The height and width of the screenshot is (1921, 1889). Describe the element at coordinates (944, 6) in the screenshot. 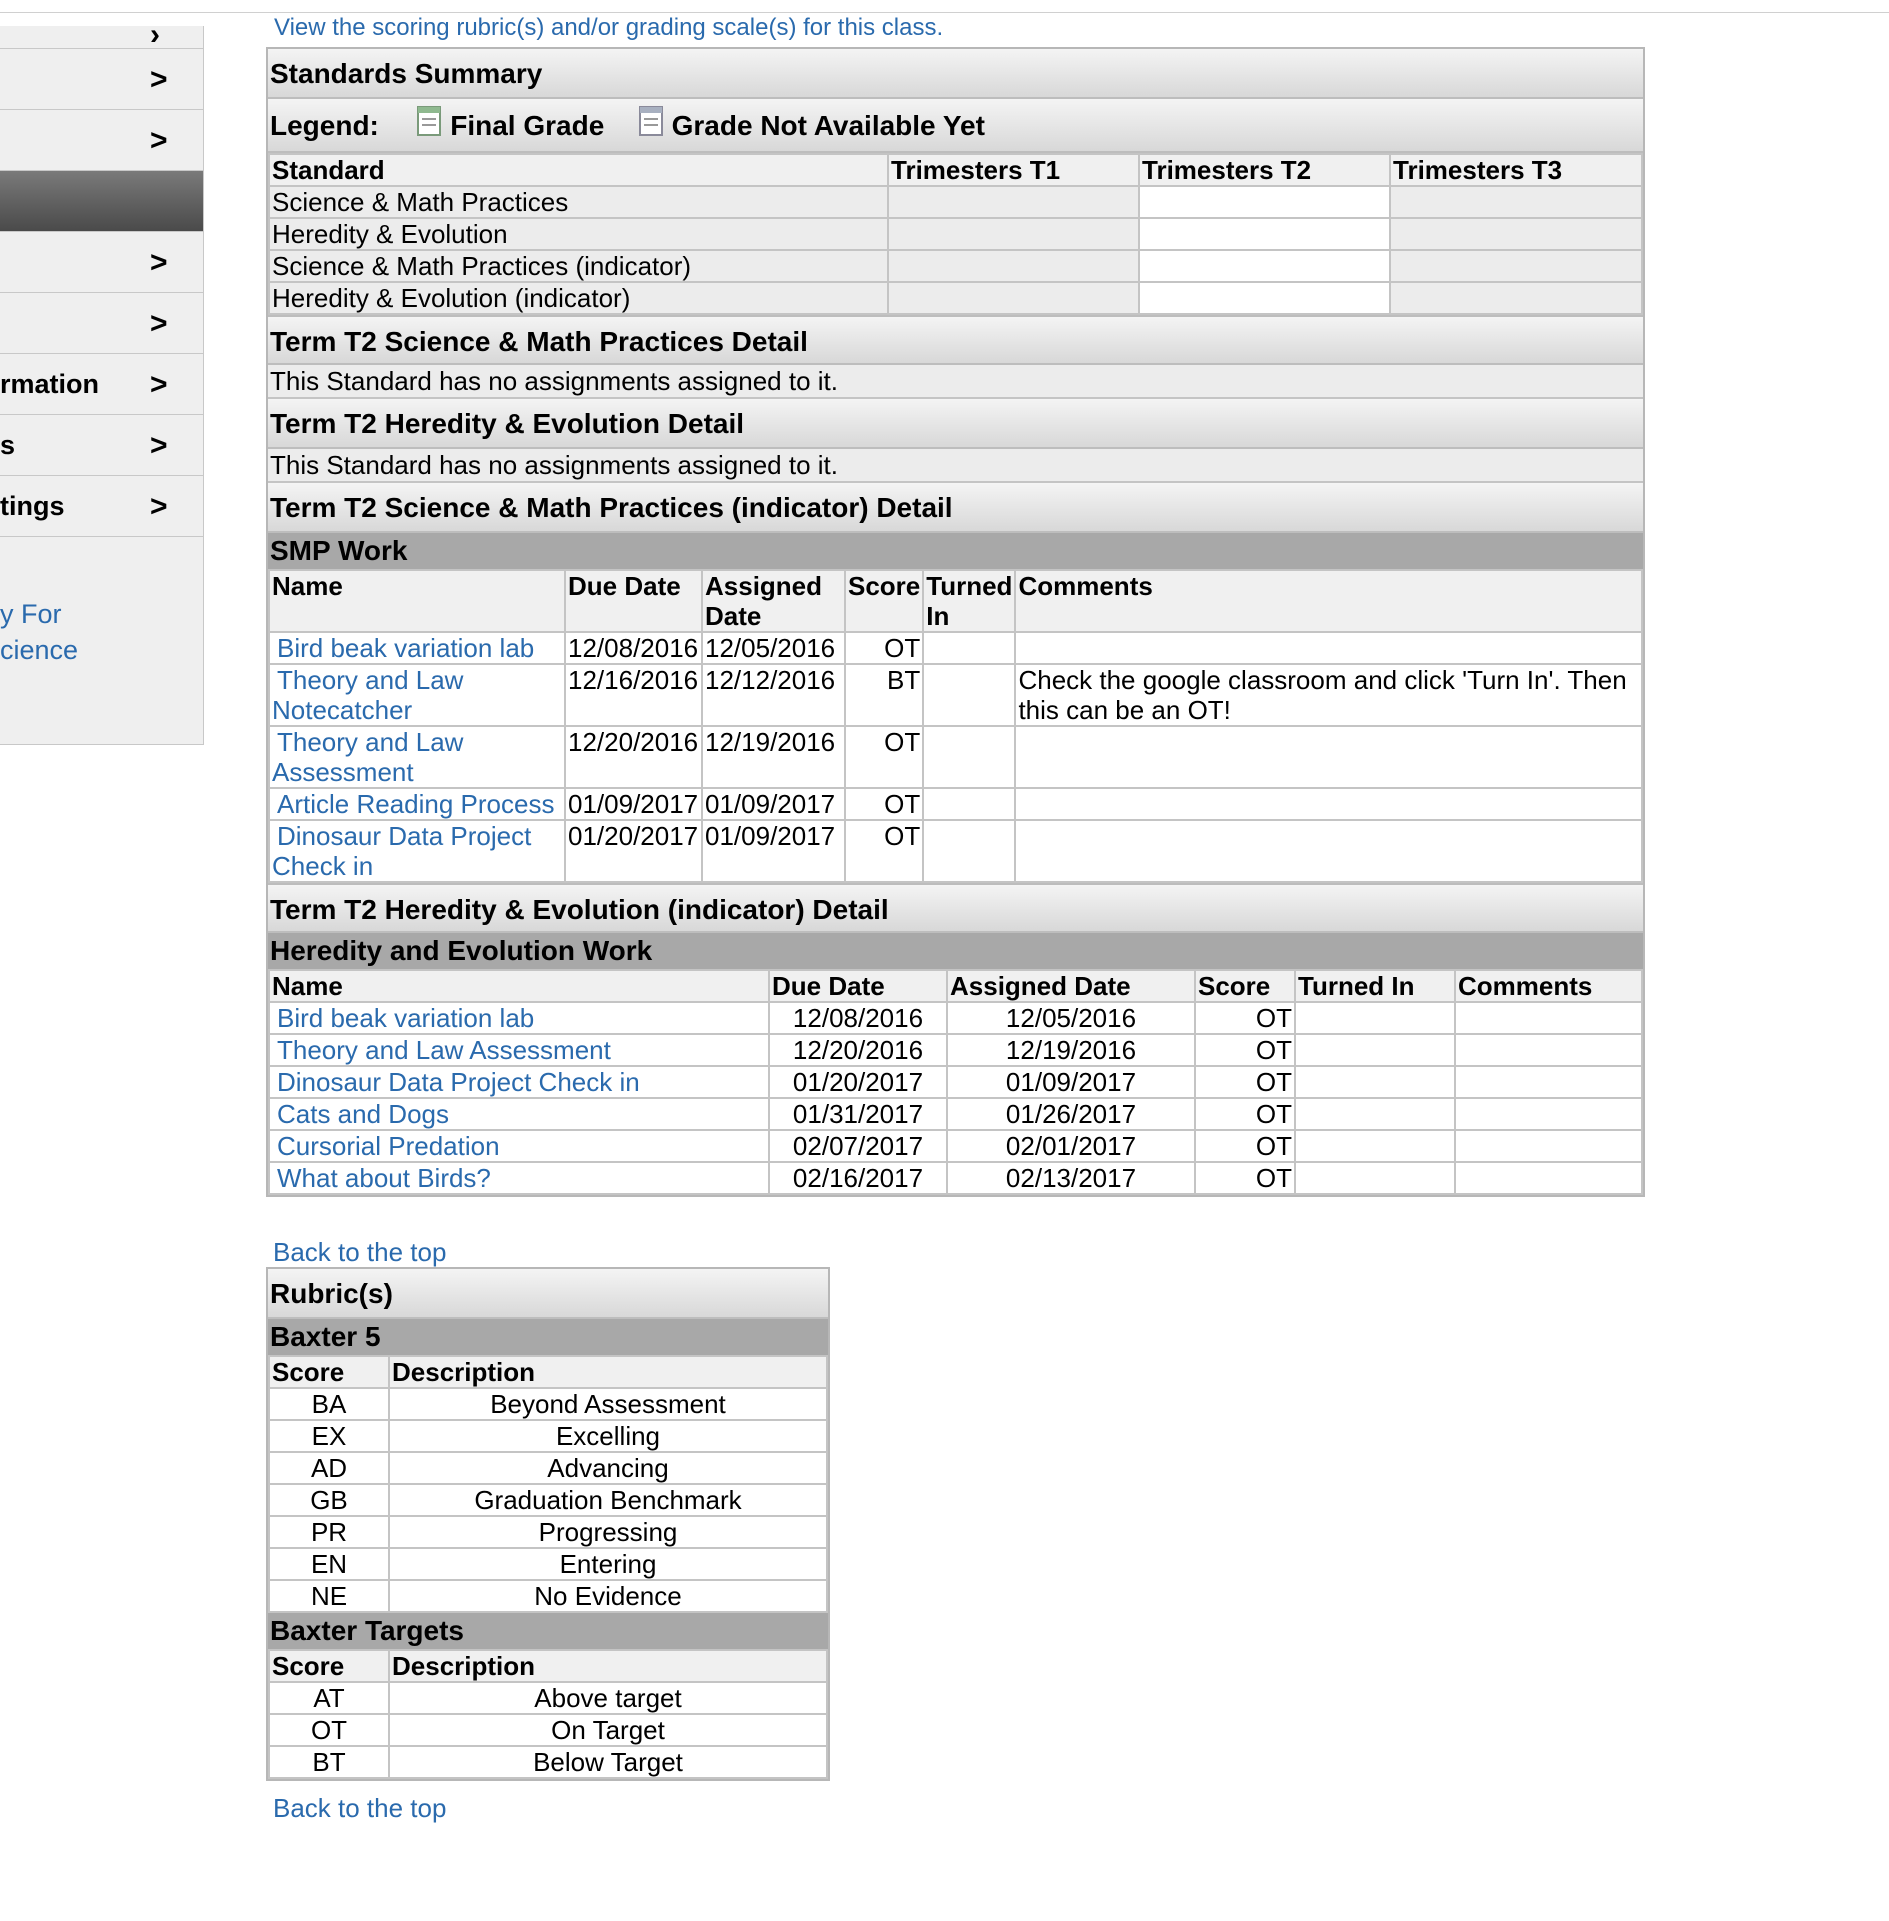

I see `top-border` at that location.